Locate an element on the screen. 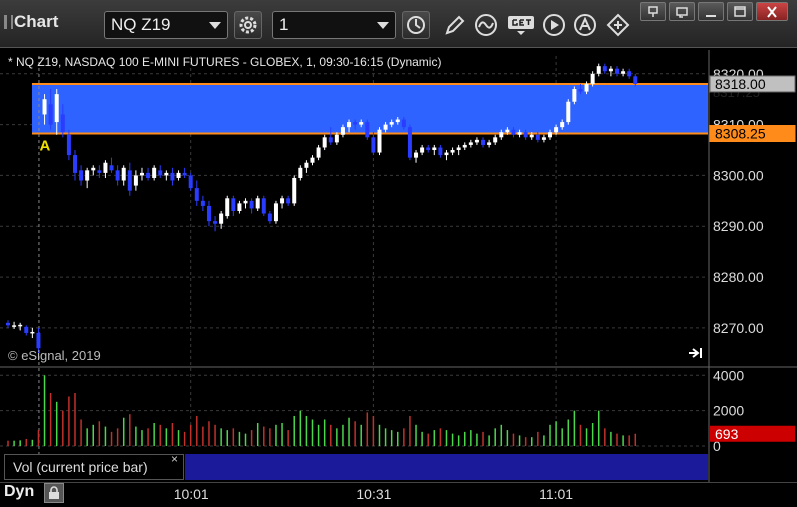 This screenshot has width=797, height=507. interval-input: 1 is located at coordinates (334, 25).